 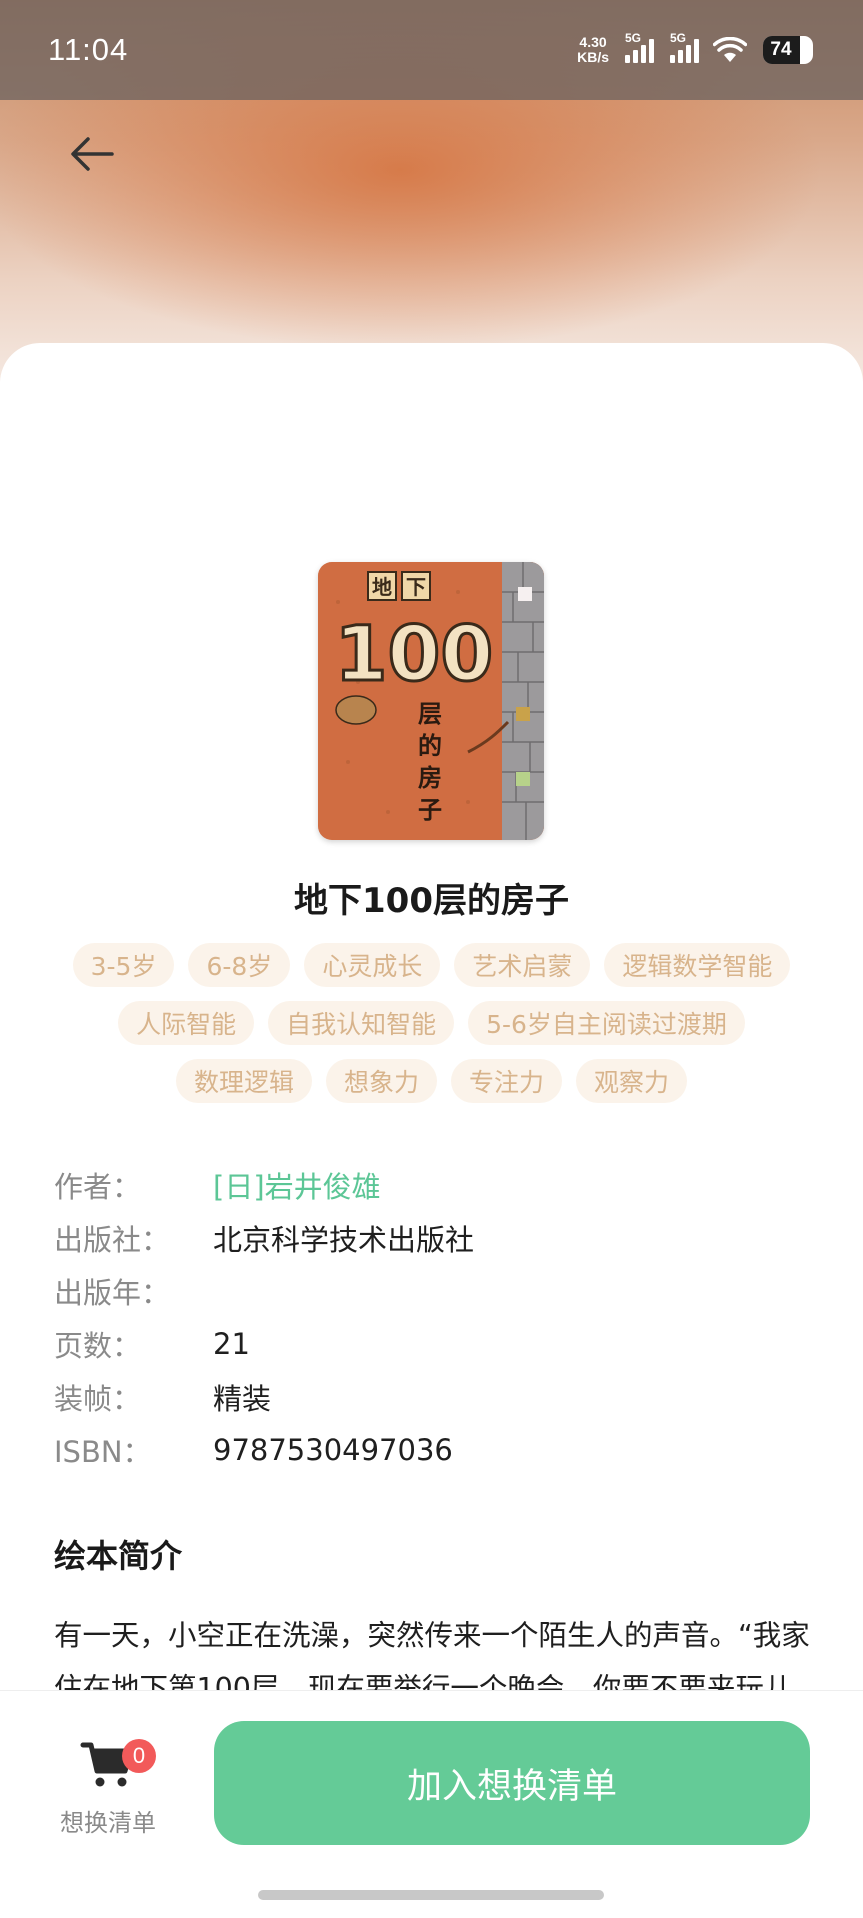 I want to click on wishlist-cart-button: 想换清单 0, so click(x=108, y=1794).